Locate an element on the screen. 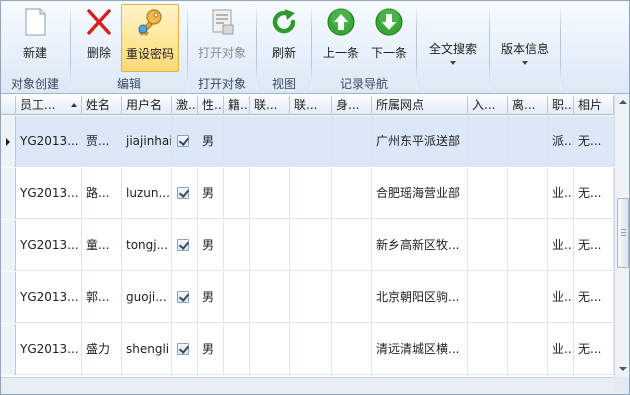 This screenshot has height=395, width=630. vertical-scroll-thumb is located at coordinates (623, 233).